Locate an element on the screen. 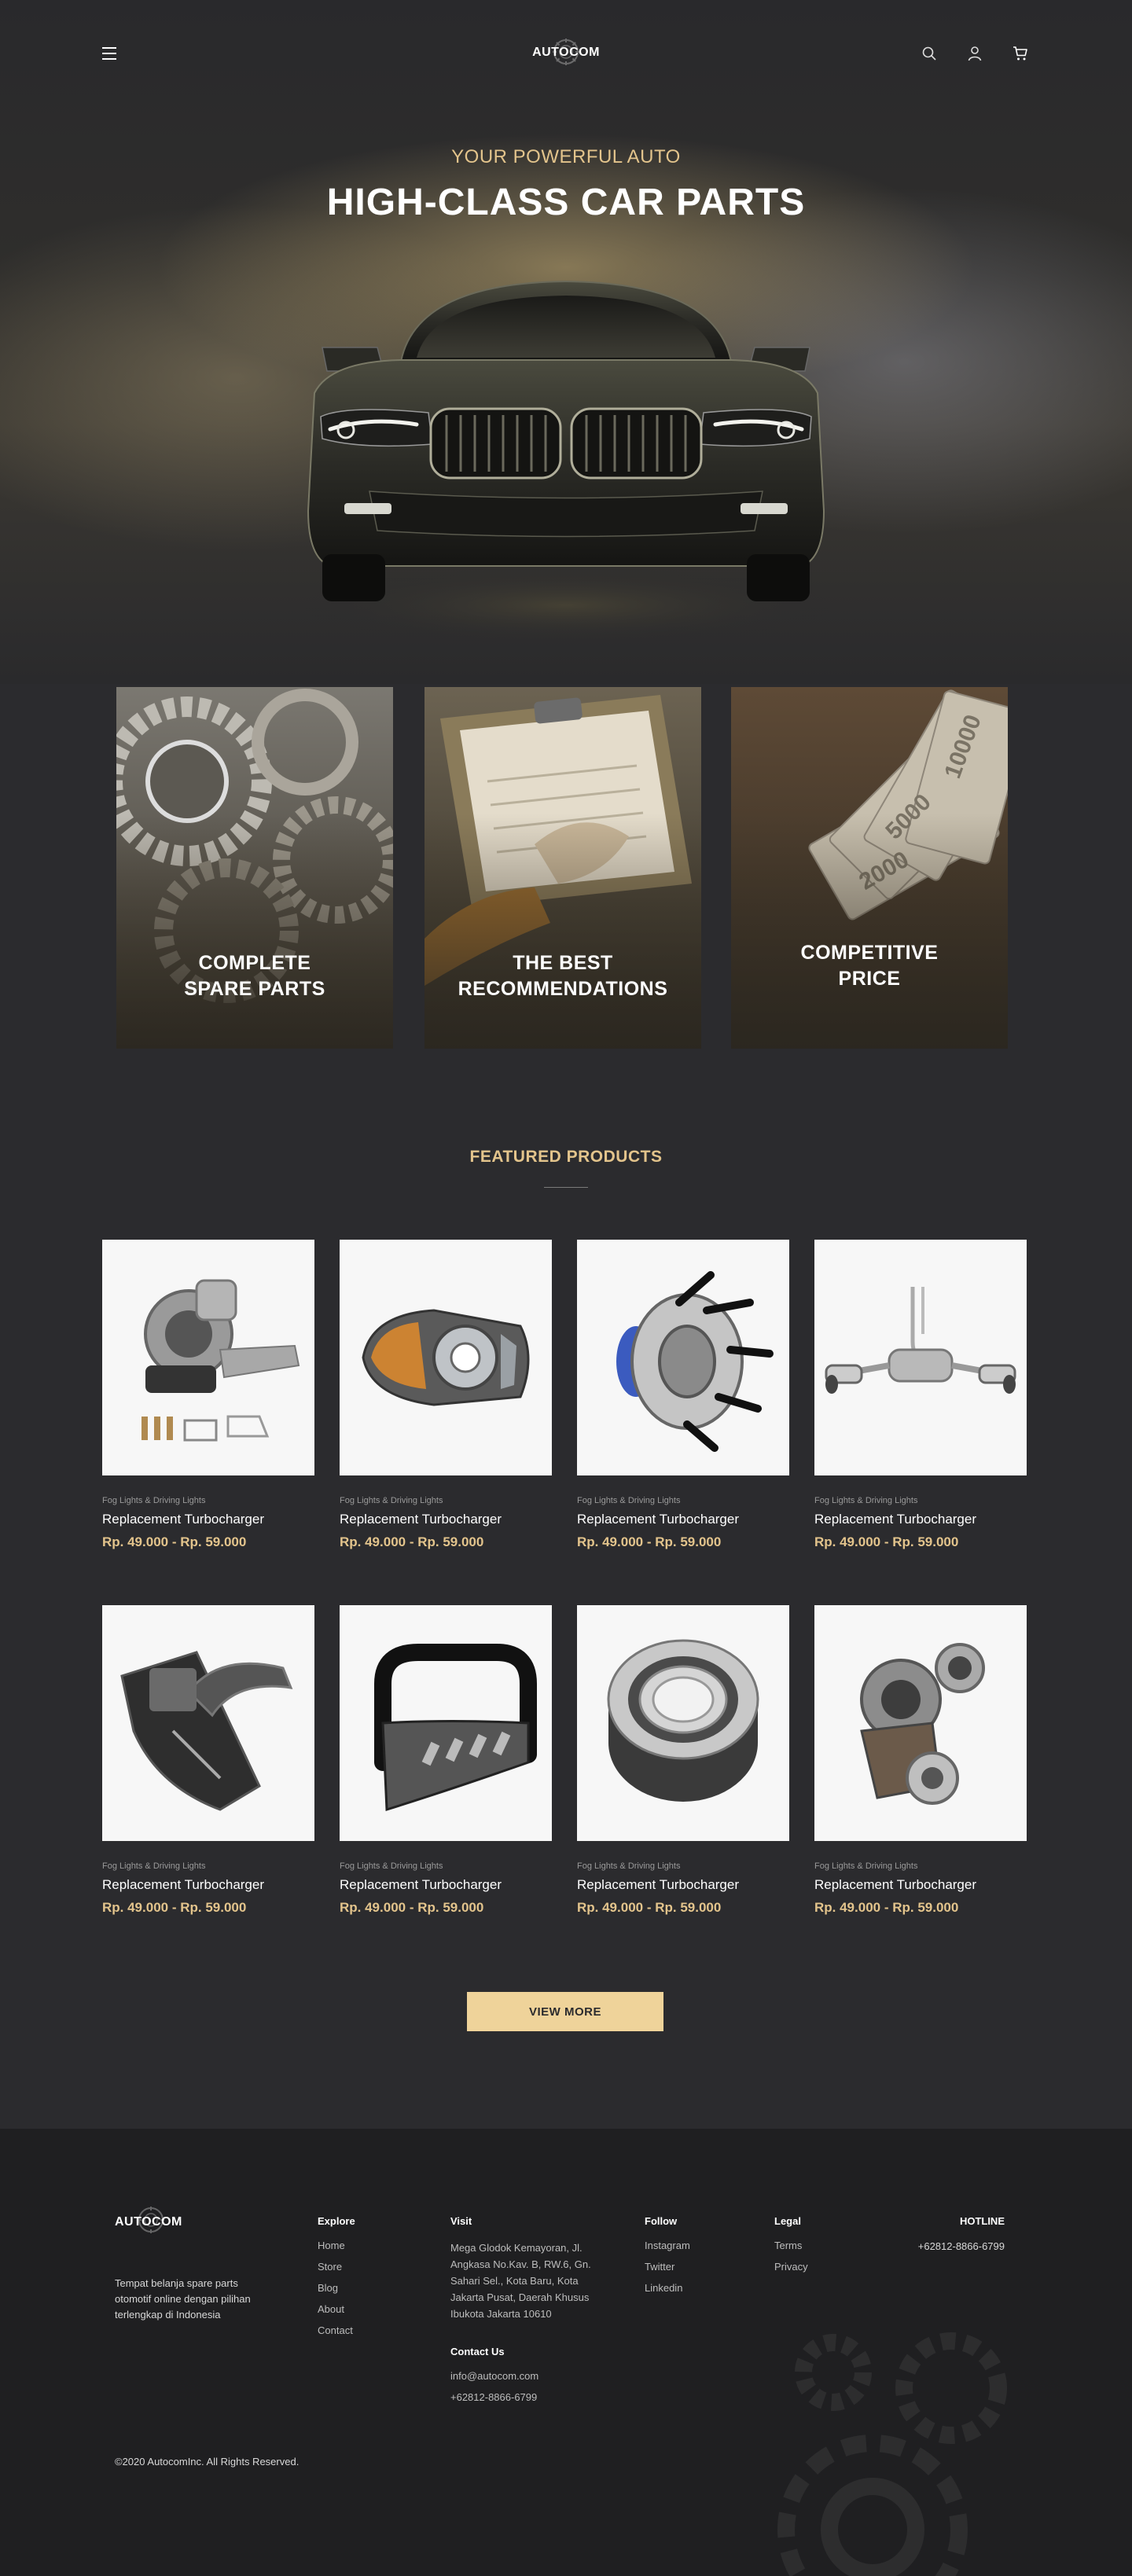 The height and width of the screenshot is (2576, 1132). footer-link-terms: Terms is located at coordinates (791, 2245).